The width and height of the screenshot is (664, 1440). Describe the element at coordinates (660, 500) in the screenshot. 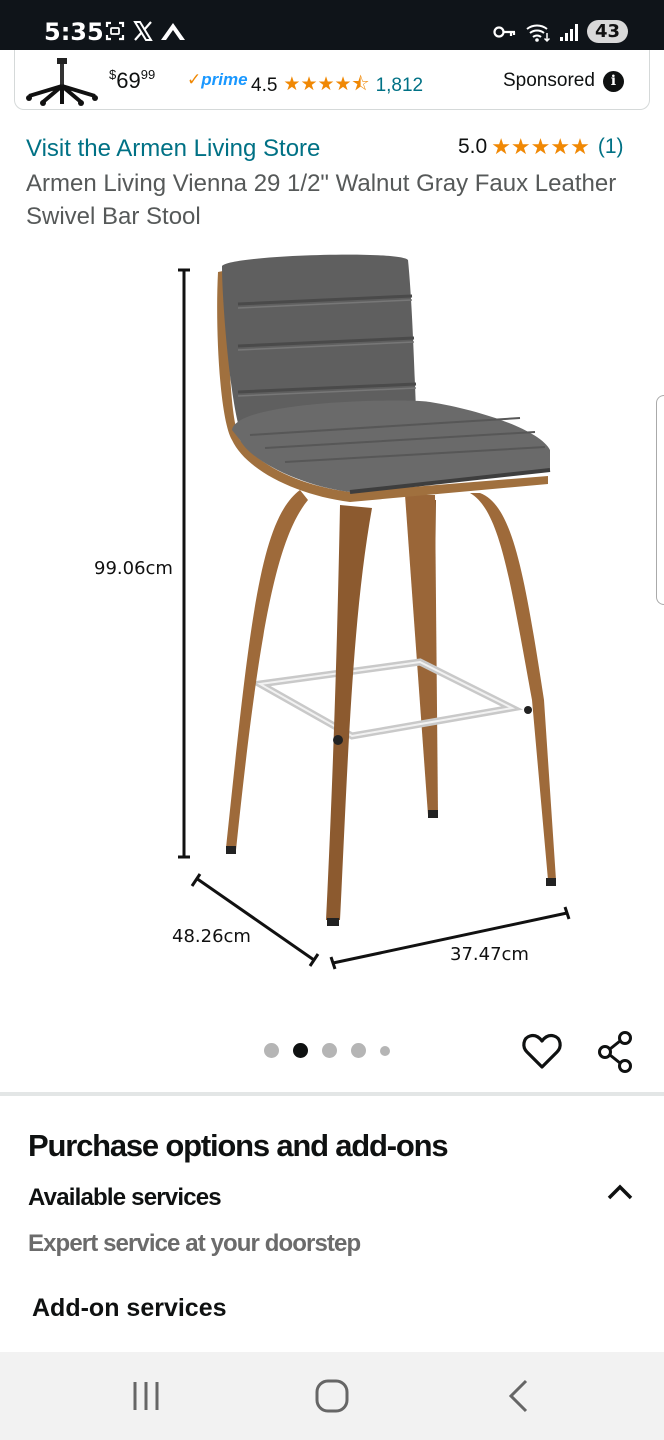

I see `side-panel-handle` at that location.